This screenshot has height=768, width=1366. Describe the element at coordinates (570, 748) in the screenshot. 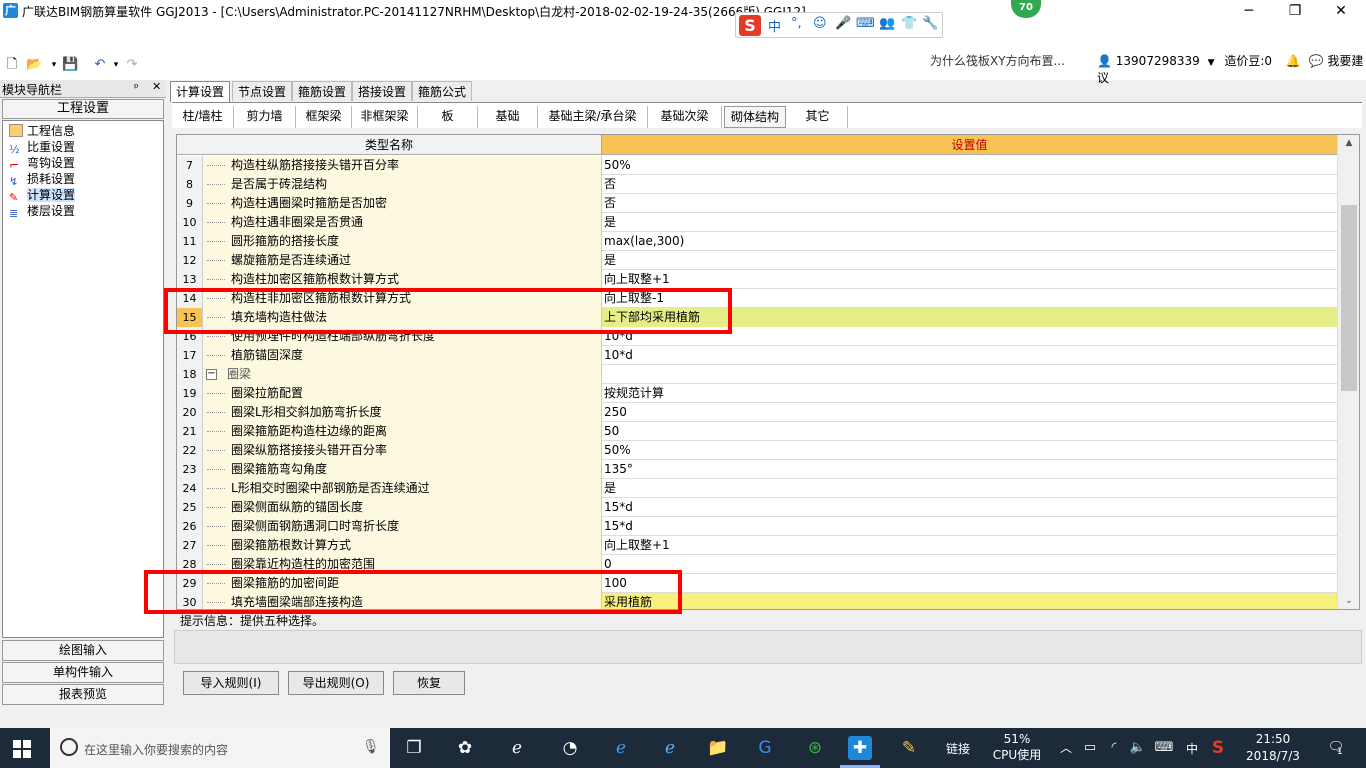

I see `browser-icon: ◔` at that location.